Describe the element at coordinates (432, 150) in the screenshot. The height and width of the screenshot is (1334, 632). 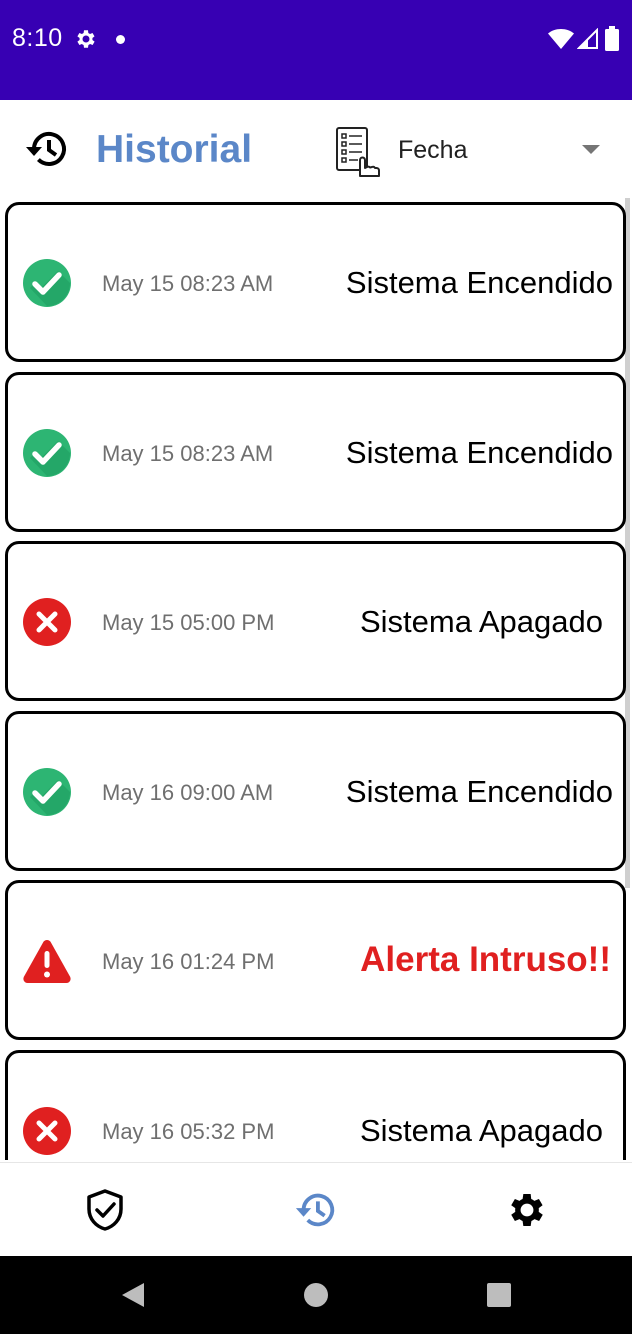
I see `filter-dropdown-value: Fecha` at that location.